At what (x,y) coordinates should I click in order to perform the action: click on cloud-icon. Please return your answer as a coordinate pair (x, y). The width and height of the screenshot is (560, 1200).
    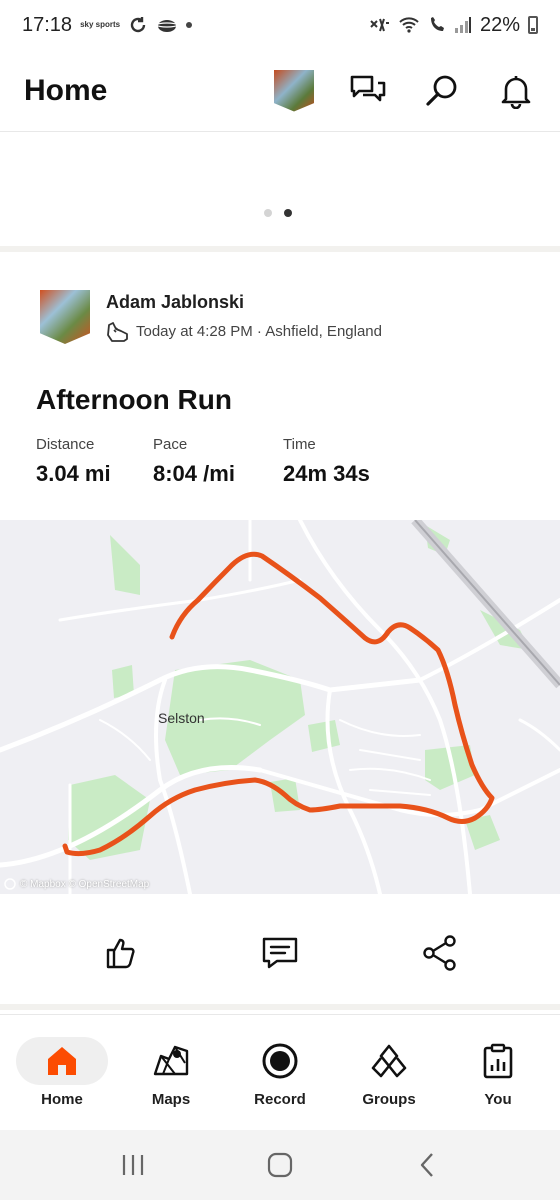
    Looking at the image, I should click on (167, 26).